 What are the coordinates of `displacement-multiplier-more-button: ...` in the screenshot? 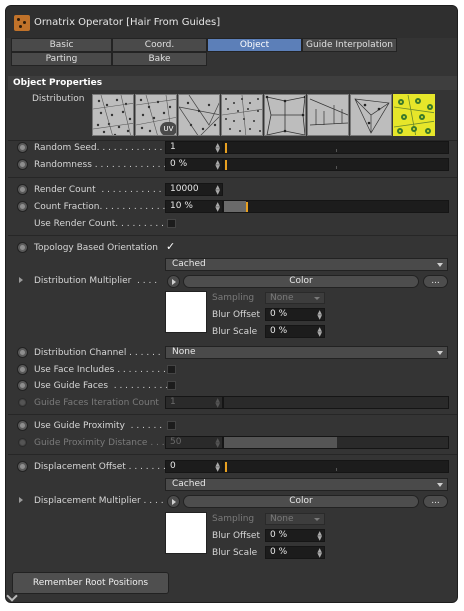 It's located at (435, 501).